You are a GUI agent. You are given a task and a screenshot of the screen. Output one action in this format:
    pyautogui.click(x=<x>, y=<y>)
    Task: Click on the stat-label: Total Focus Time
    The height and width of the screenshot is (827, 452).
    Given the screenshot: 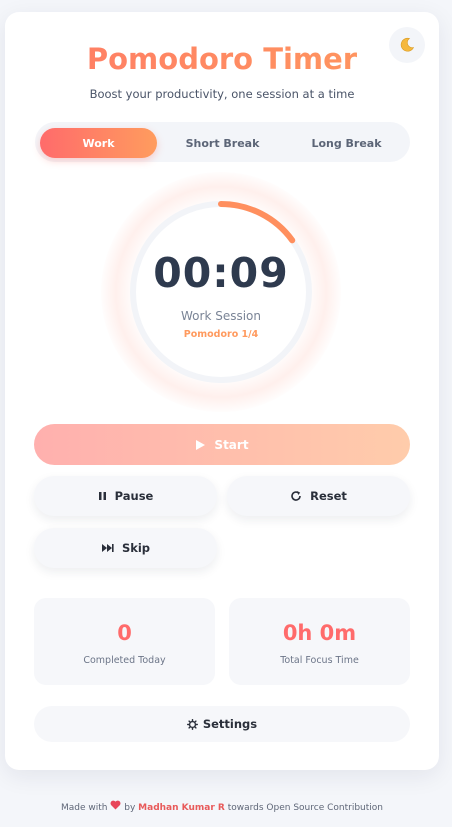 What is the action you would take?
    pyautogui.click(x=319, y=660)
    